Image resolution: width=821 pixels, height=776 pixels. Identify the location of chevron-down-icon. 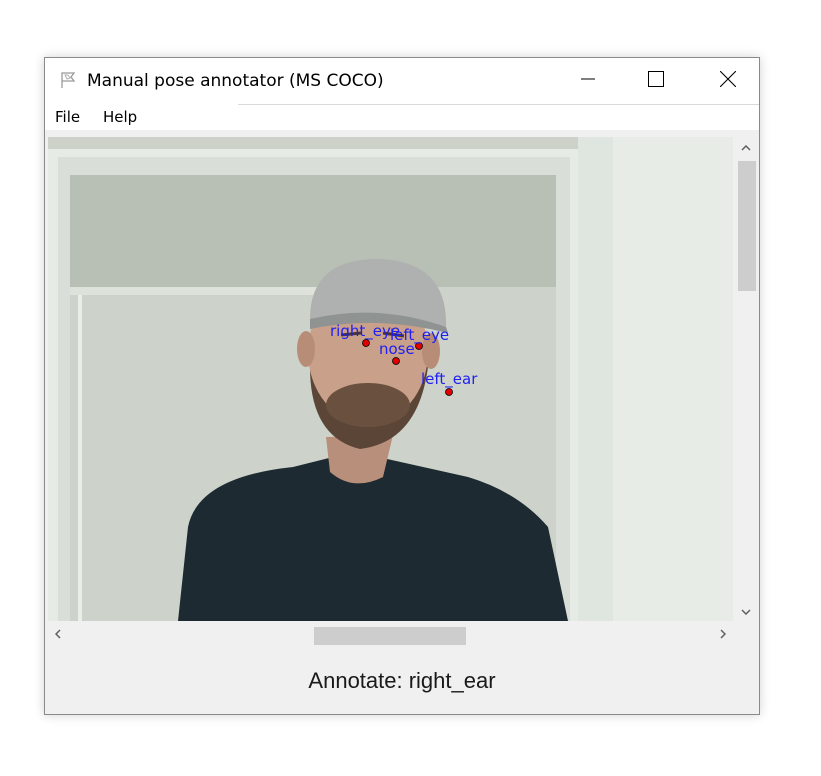
(746, 611).